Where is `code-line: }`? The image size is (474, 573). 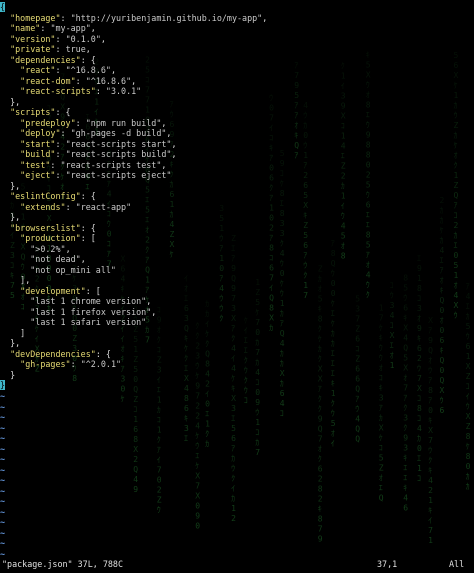
code-line: } is located at coordinates (237, 385).